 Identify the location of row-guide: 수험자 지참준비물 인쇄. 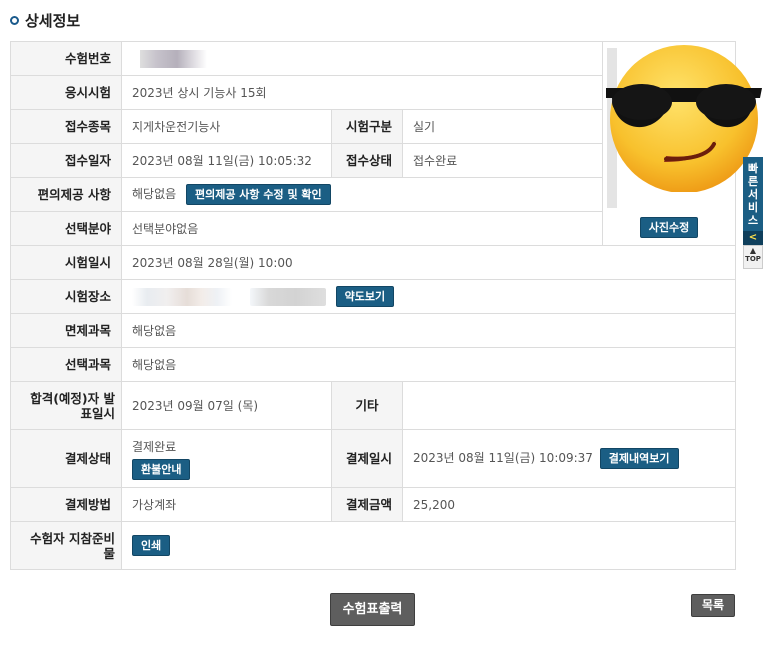
(373, 545).